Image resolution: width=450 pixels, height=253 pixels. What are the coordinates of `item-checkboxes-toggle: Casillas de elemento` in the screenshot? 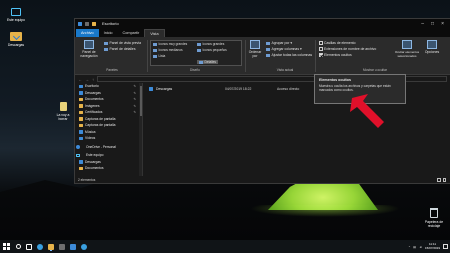 It's located at (337, 43).